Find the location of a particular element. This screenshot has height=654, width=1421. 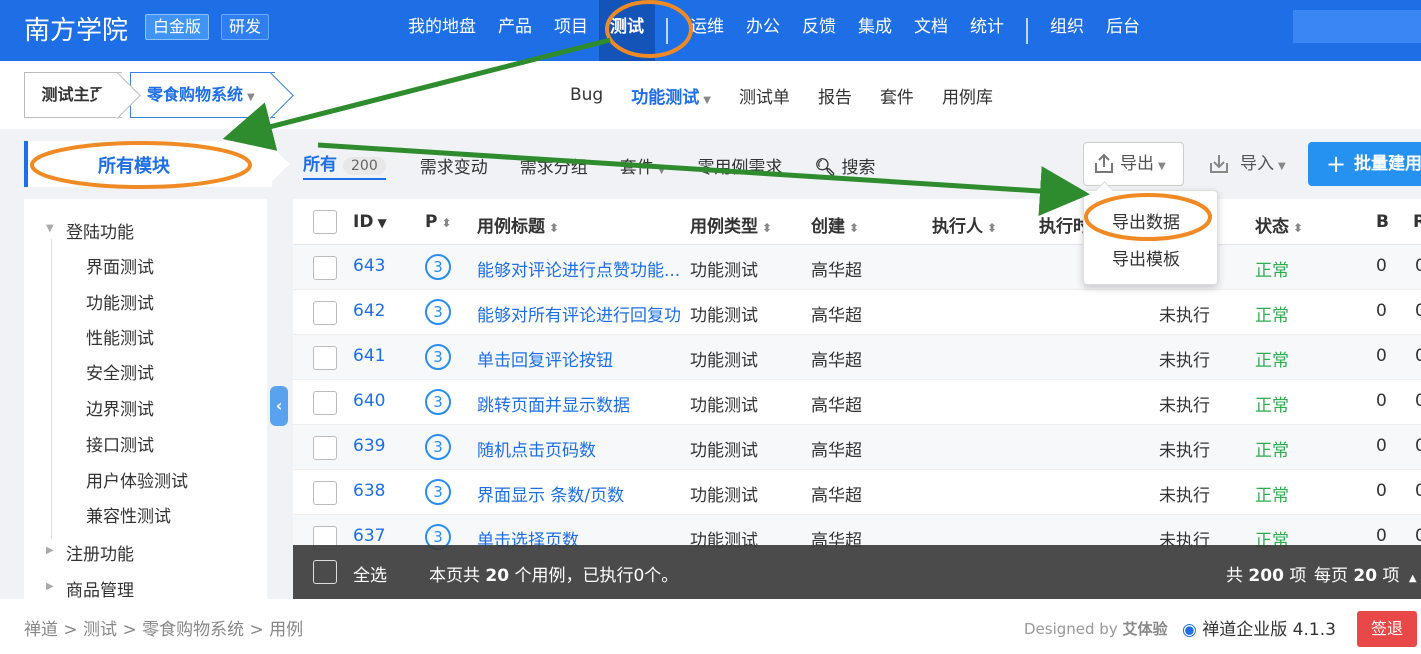

nav-ops: 运维 is located at coordinates (707, 30).